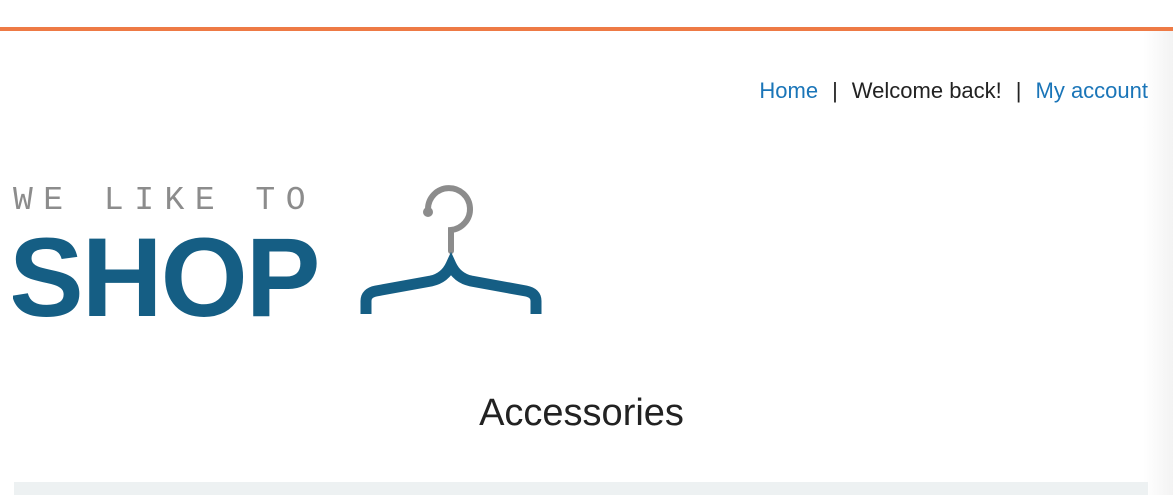  I want to click on top-navigation: Home | Welcome back! | My account, so click(953, 91).